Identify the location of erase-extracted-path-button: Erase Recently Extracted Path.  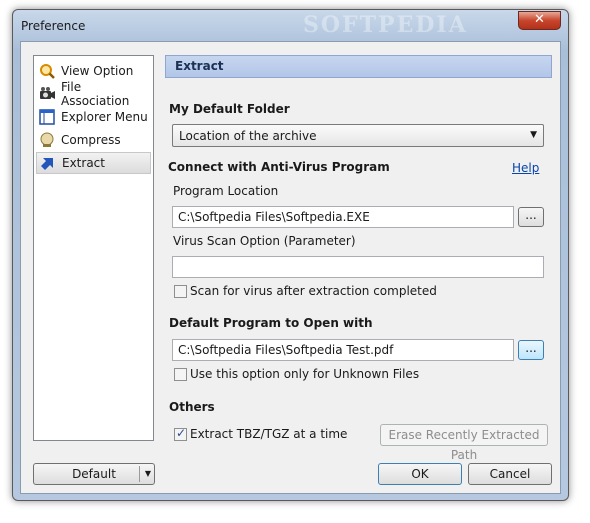
(464, 443).